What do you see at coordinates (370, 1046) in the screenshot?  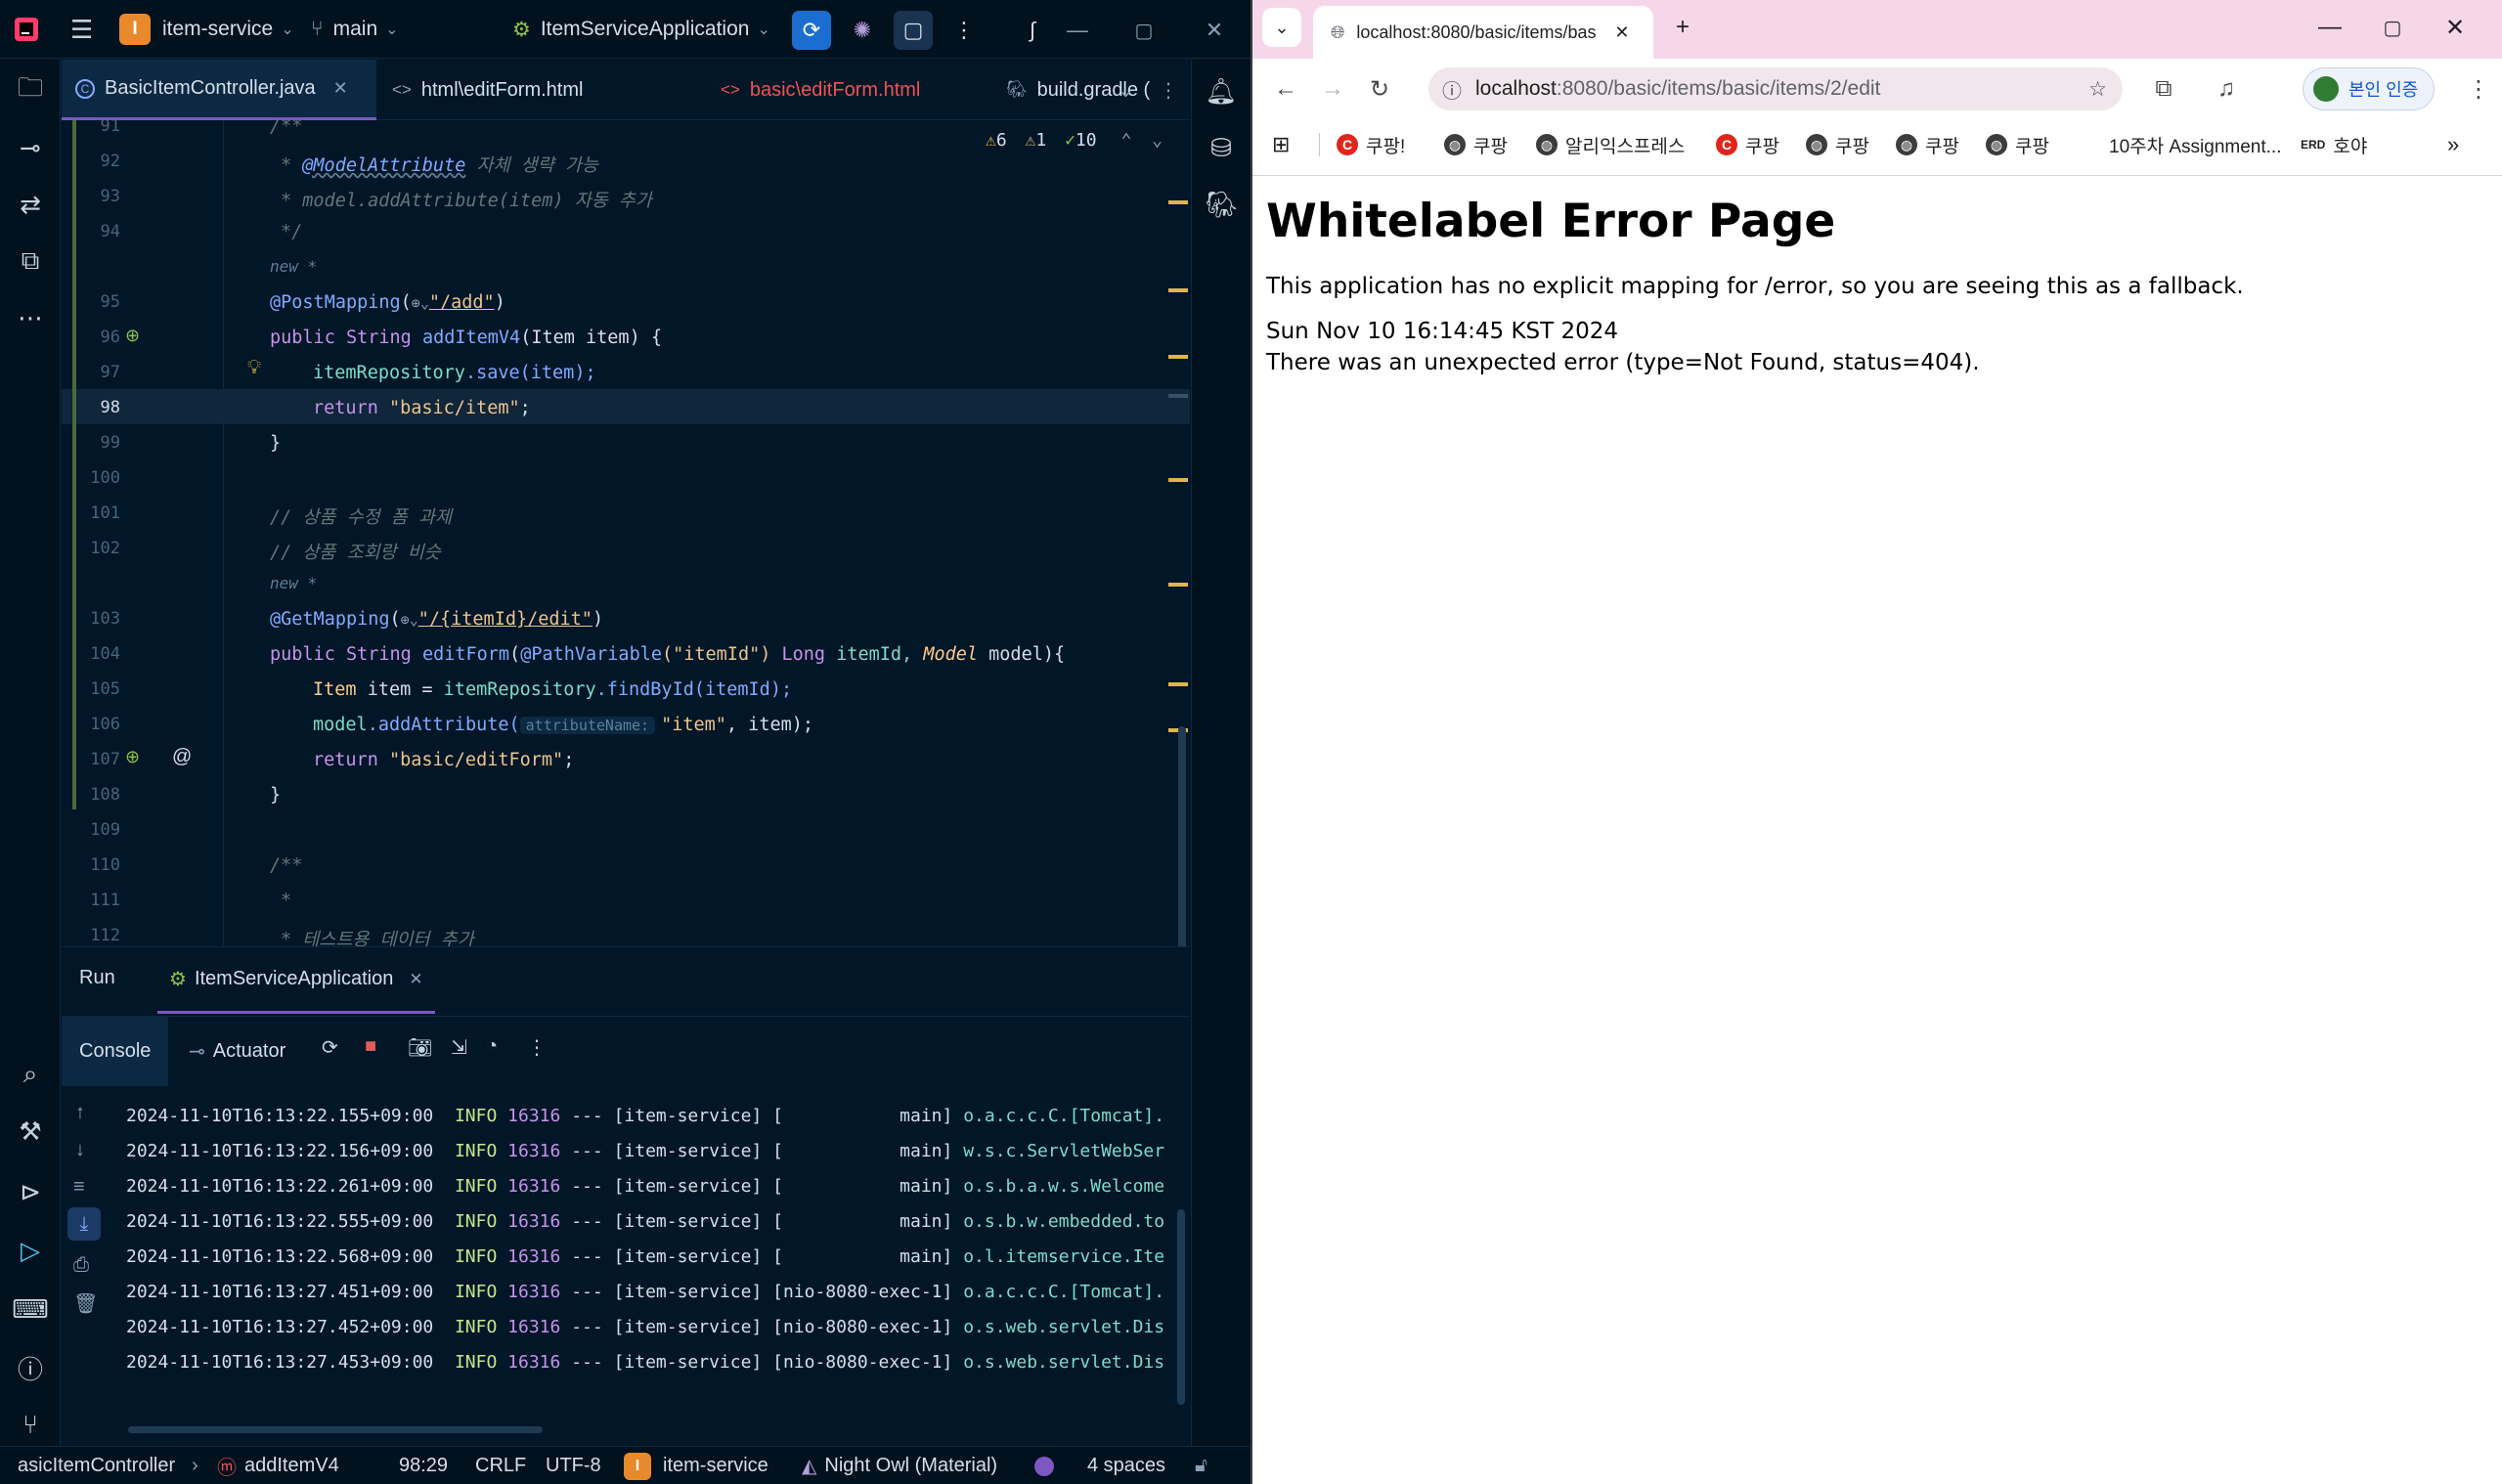 I see `stop-icon: ■` at bounding box center [370, 1046].